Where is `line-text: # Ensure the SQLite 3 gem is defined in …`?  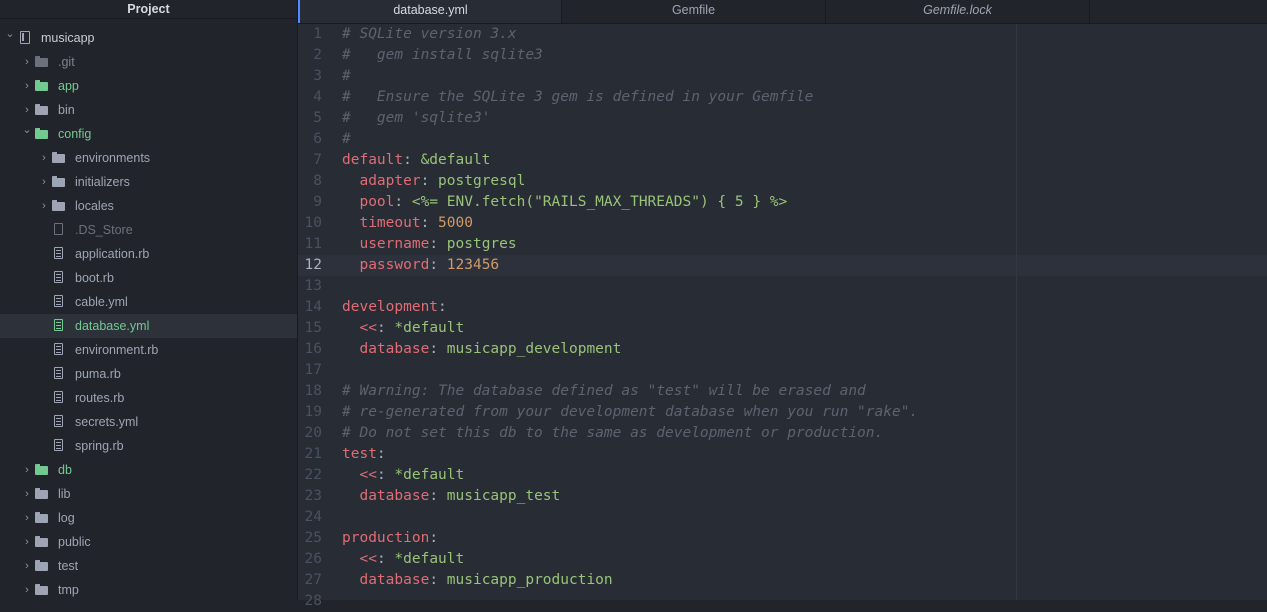
line-text: # Ensure the SQLite 3 gem is defined in … is located at coordinates (577, 97).